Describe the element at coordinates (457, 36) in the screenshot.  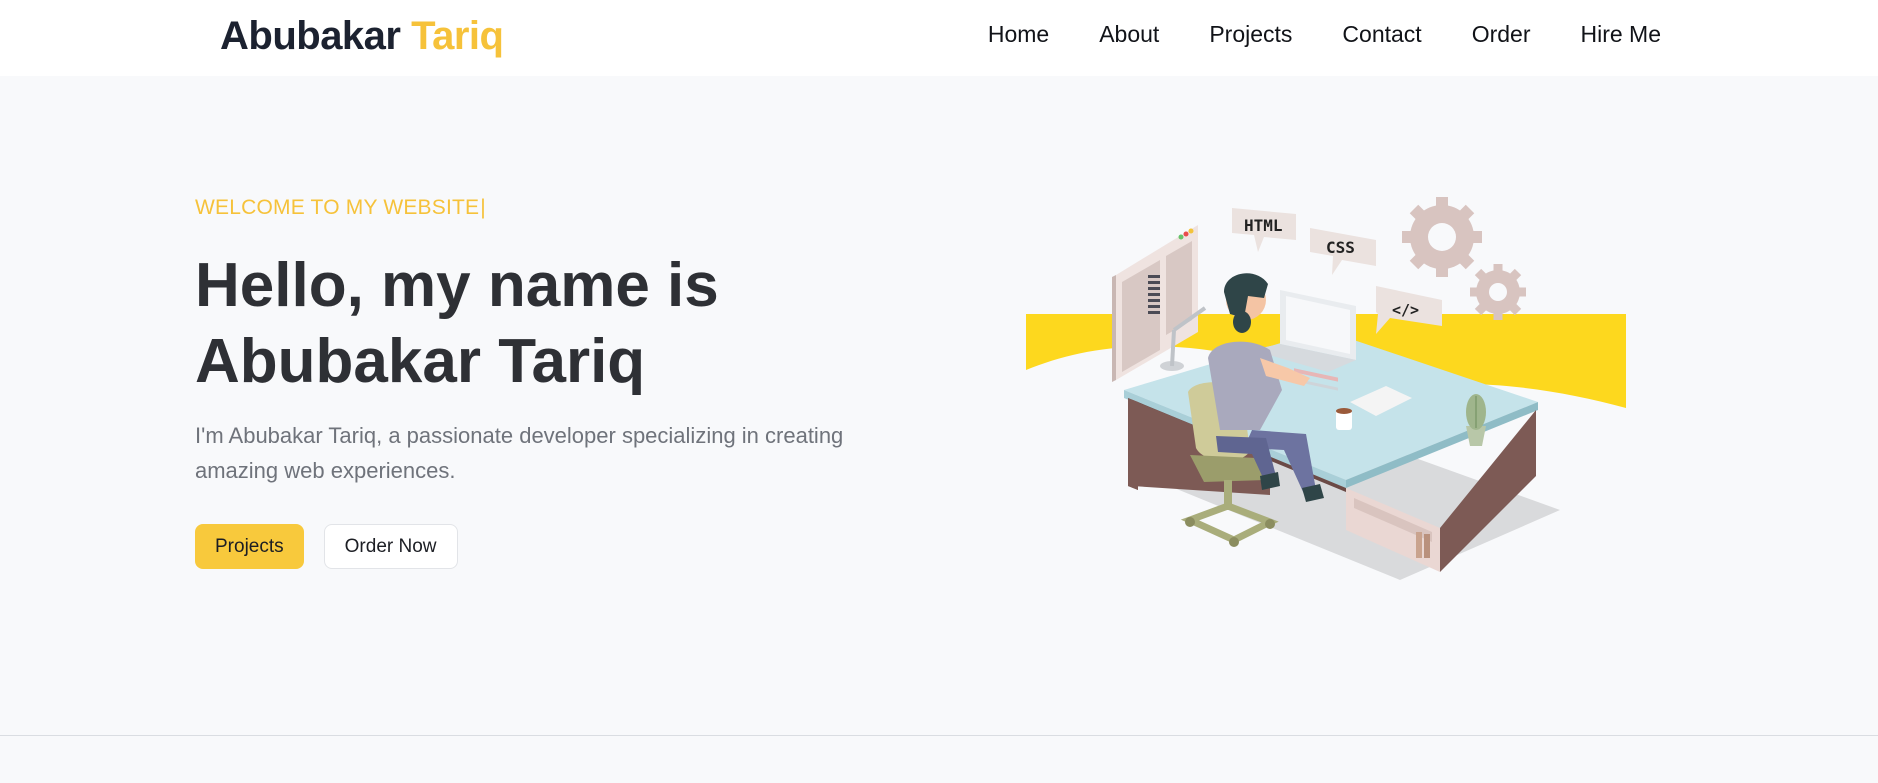
I see `logo-last-name: Tariq` at that location.